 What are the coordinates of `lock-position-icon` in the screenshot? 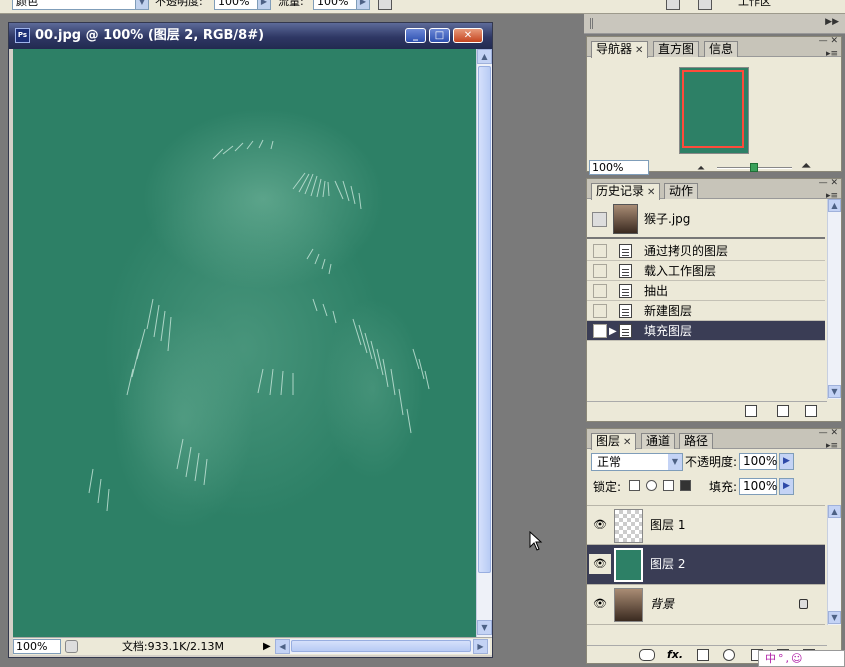 It's located at (668, 485).